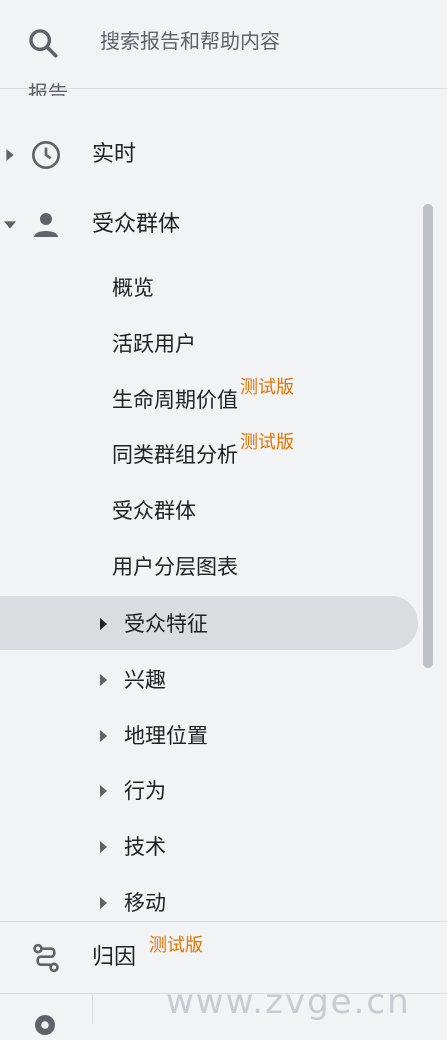 Image resolution: width=447 pixels, height=1040 pixels. What do you see at coordinates (43, 43) in the screenshot?
I see `search-icon` at bounding box center [43, 43].